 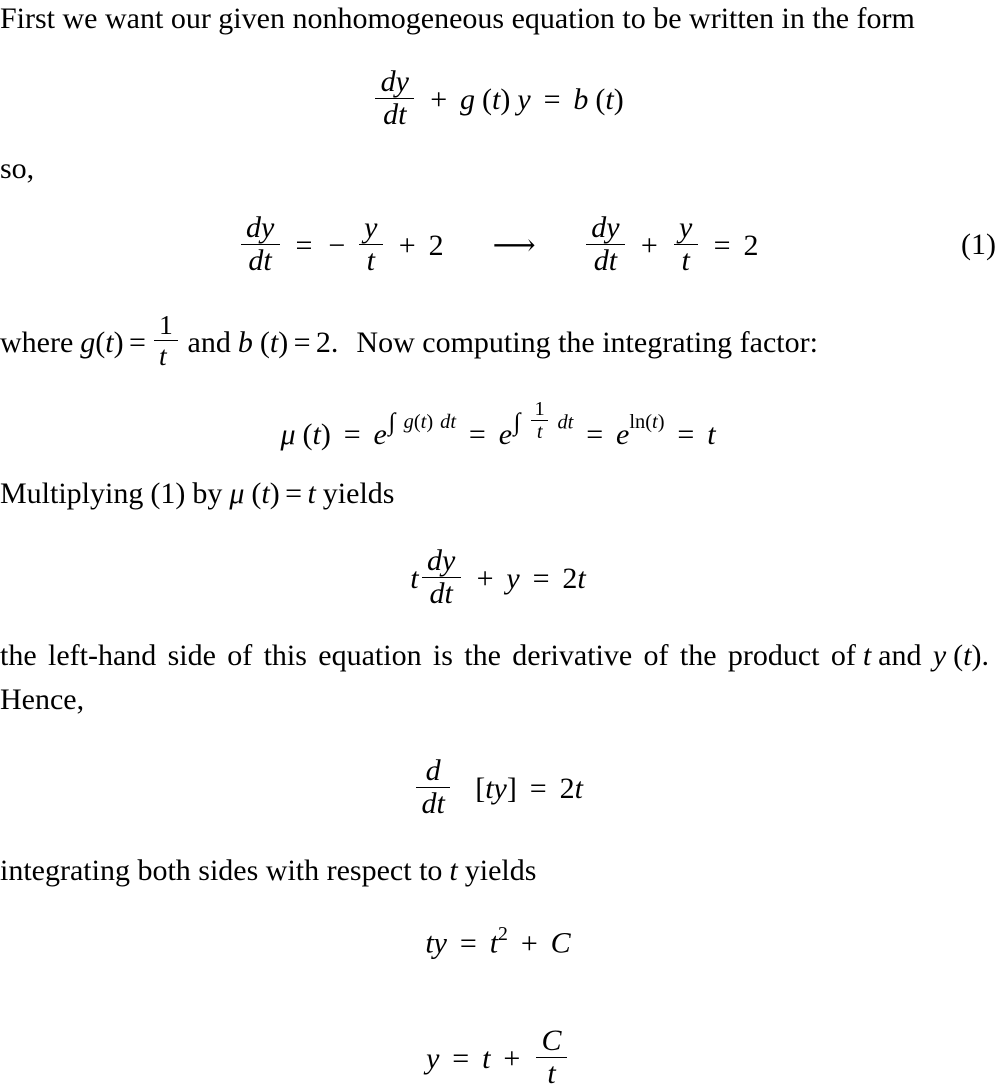 What do you see at coordinates (497, 424) in the screenshot?
I see `equation-integrating-factor-body: μ (t) = e∫ g(t) dt = e∫ 1 t dt = eln(t) = t` at bounding box center [497, 424].